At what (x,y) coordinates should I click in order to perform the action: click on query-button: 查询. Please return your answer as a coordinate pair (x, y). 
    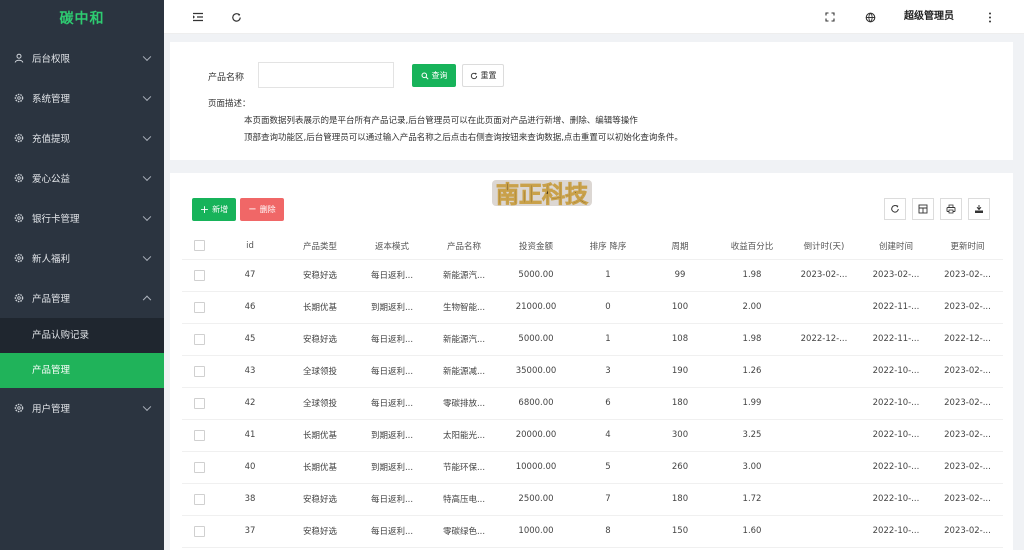
    Looking at the image, I should click on (434, 75).